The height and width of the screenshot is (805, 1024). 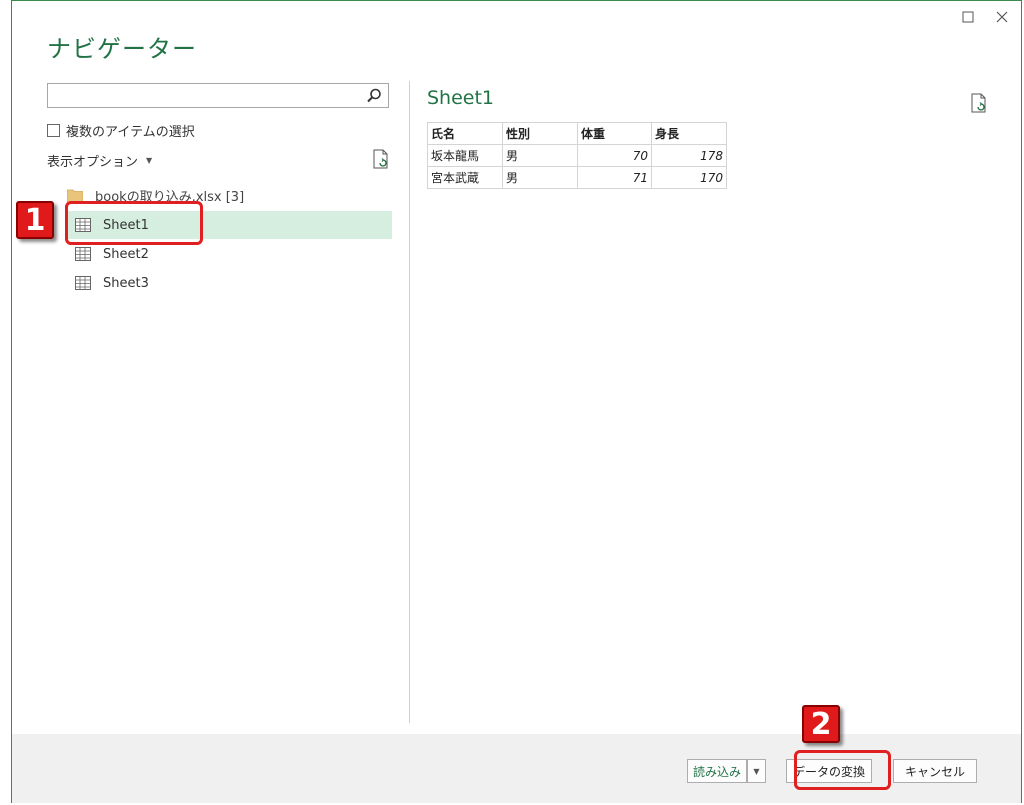 What do you see at coordinates (126, 283) in the screenshot?
I see `tree-item-label: Sheet3` at bounding box center [126, 283].